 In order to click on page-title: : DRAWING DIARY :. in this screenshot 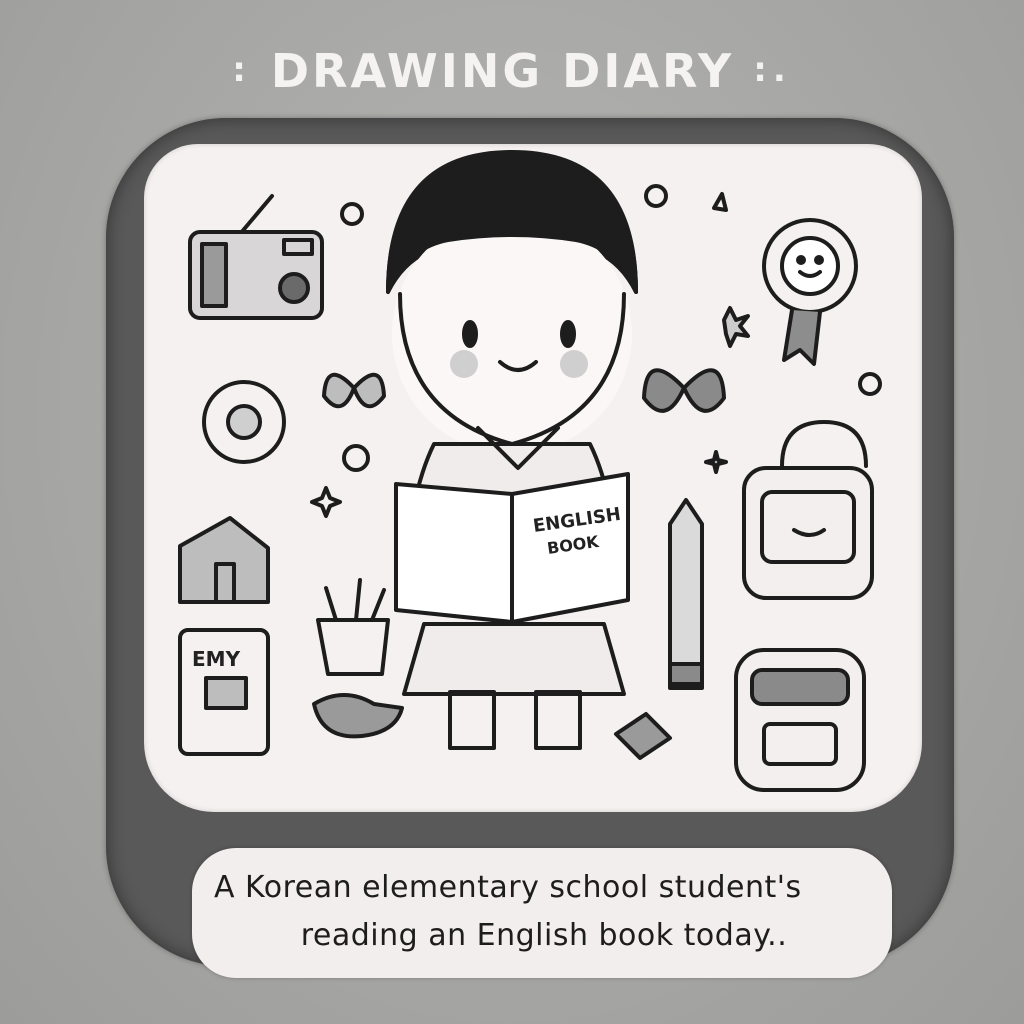, I will do `click(512, 71)`.